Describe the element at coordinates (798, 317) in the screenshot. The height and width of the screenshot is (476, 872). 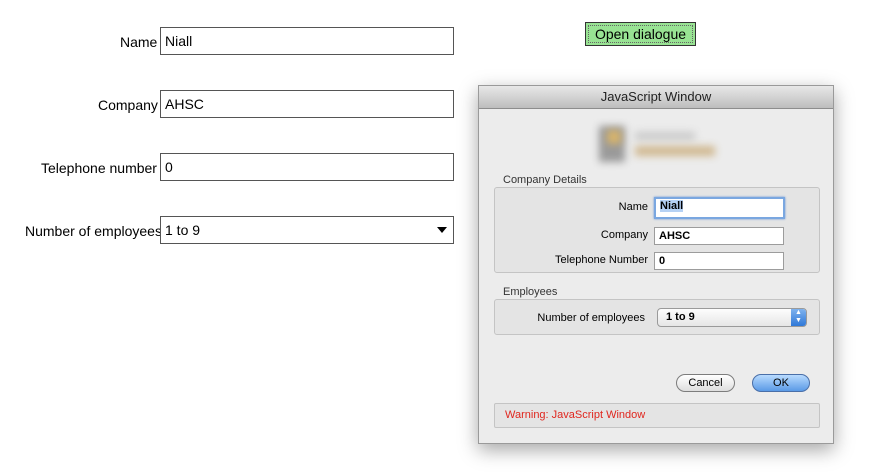
I see `updown-arrows-icon: ▲ ▼` at that location.